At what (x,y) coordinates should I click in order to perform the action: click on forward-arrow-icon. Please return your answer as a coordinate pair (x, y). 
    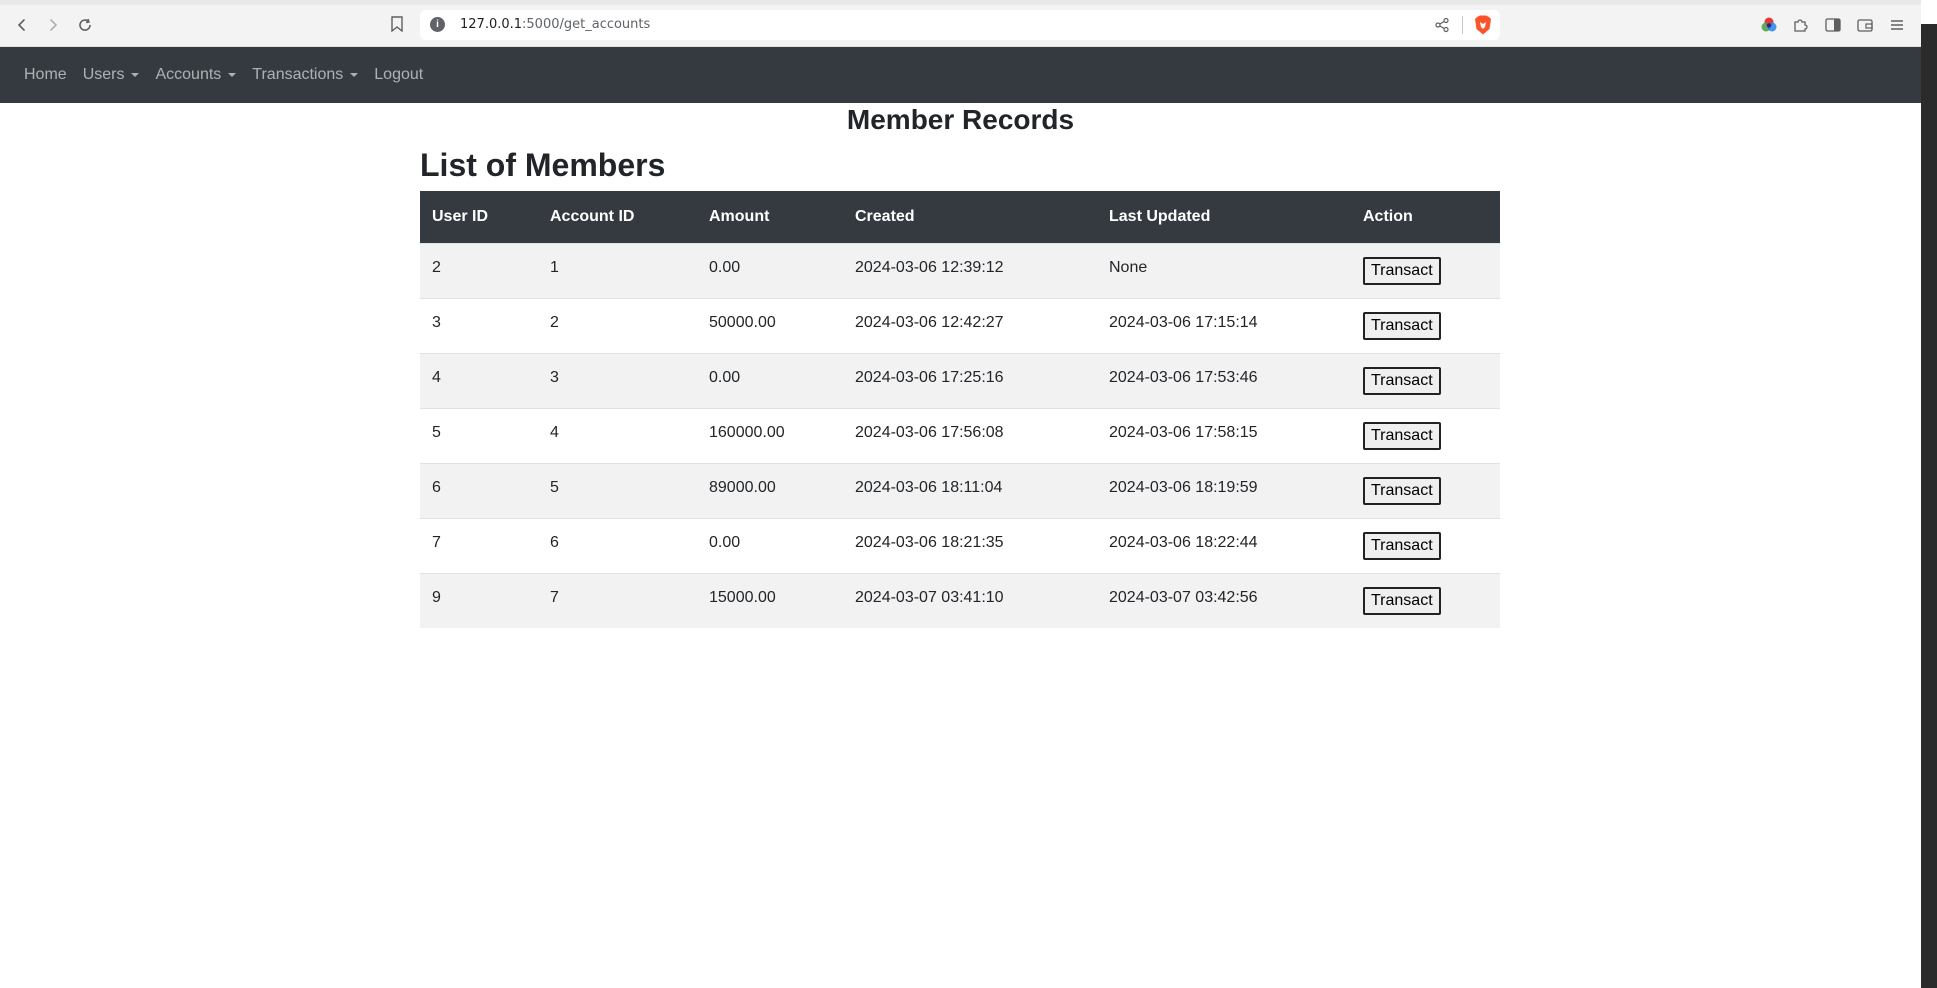
    Looking at the image, I should click on (53, 25).